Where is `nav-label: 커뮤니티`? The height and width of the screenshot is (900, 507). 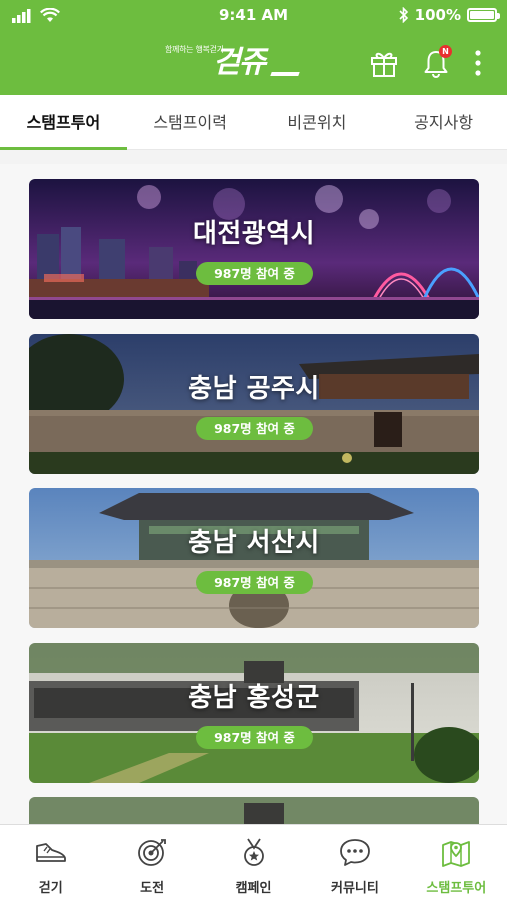
nav-label: 커뮤니티 is located at coordinates (355, 888).